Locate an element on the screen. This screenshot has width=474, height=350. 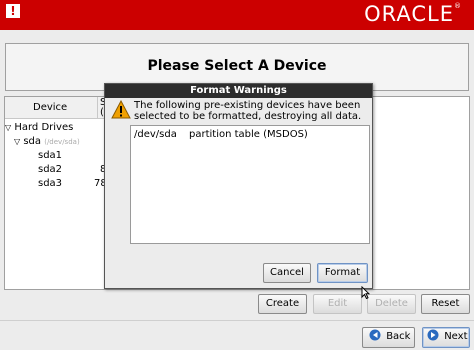
separator is located at coordinates (237, 320).